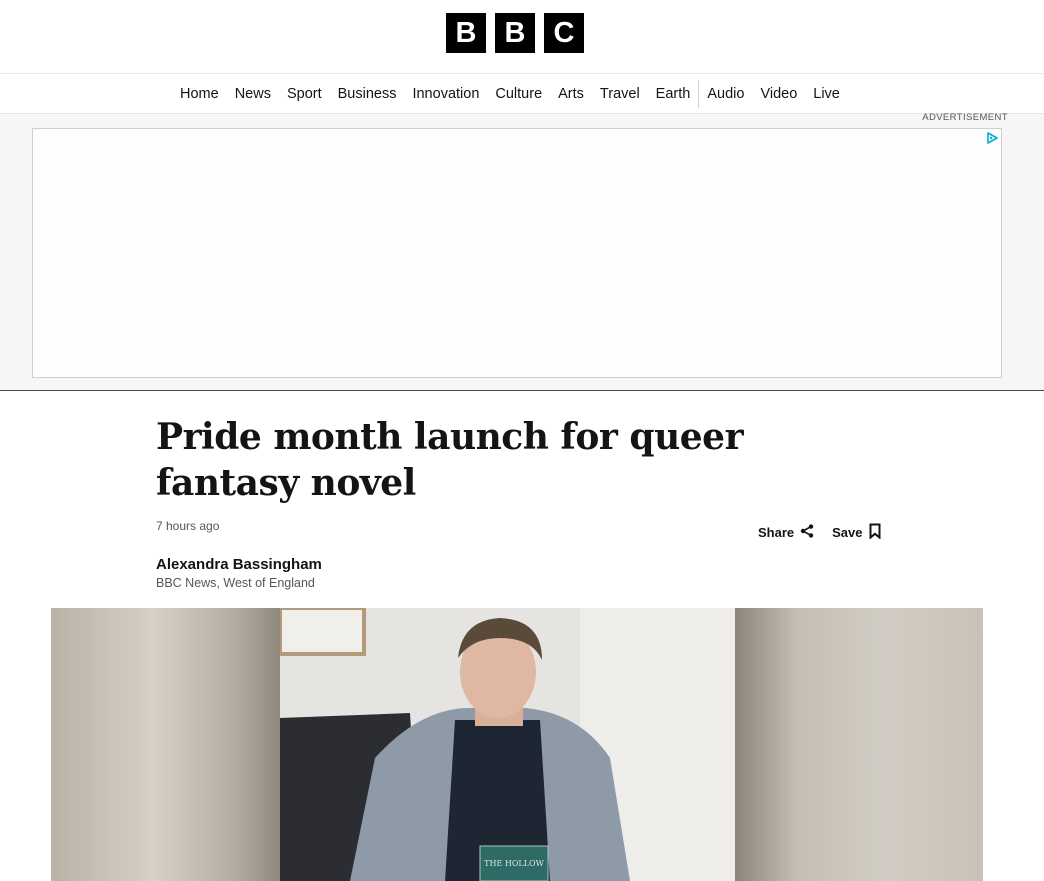 This screenshot has height=881, width=1044. What do you see at coordinates (778, 94) in the screenshot?
I see `nav-item-video: Video` at bounding box center [778, 94].